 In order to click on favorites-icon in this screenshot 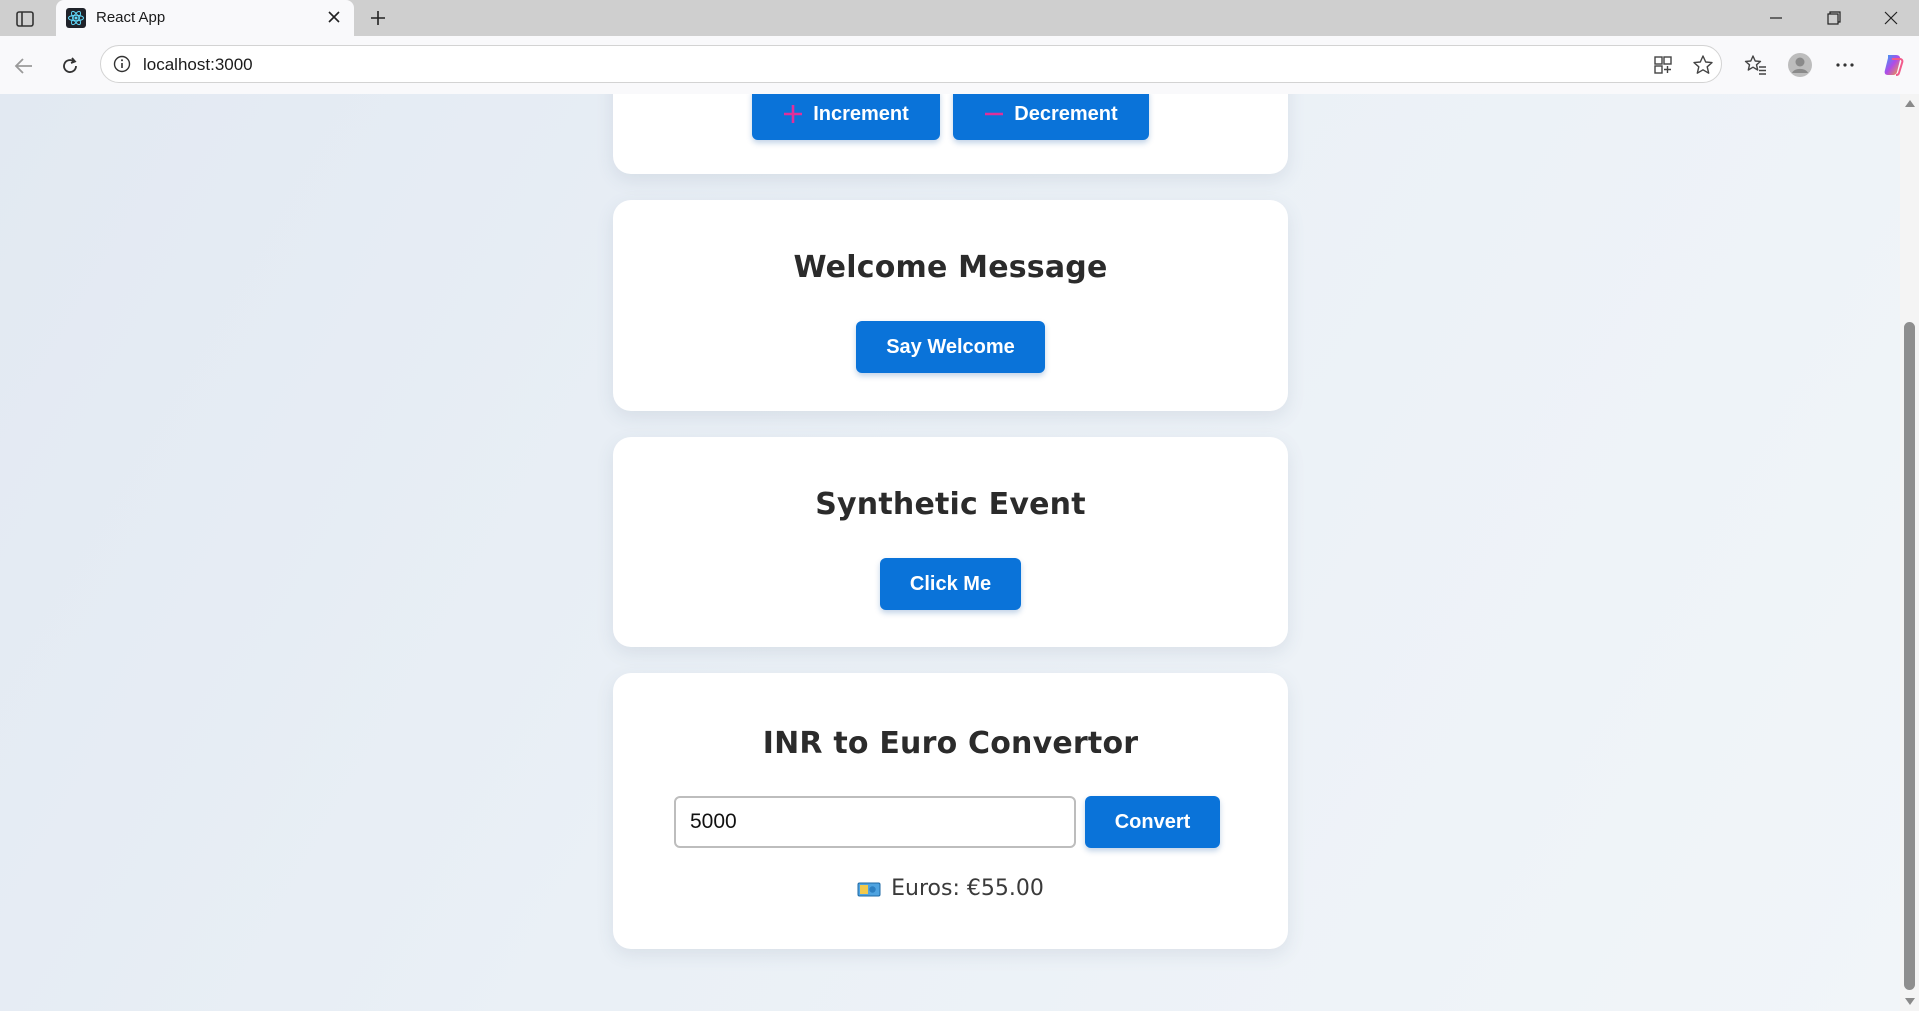, I will do `click(1756, 65)`.